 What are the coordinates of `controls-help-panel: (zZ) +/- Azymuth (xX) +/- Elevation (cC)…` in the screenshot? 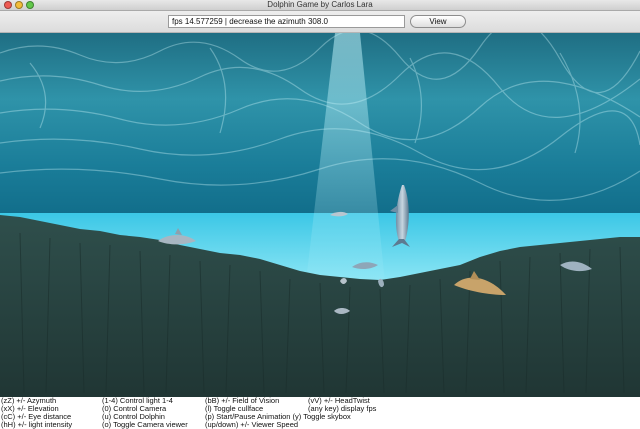 It's located at (320, 413).